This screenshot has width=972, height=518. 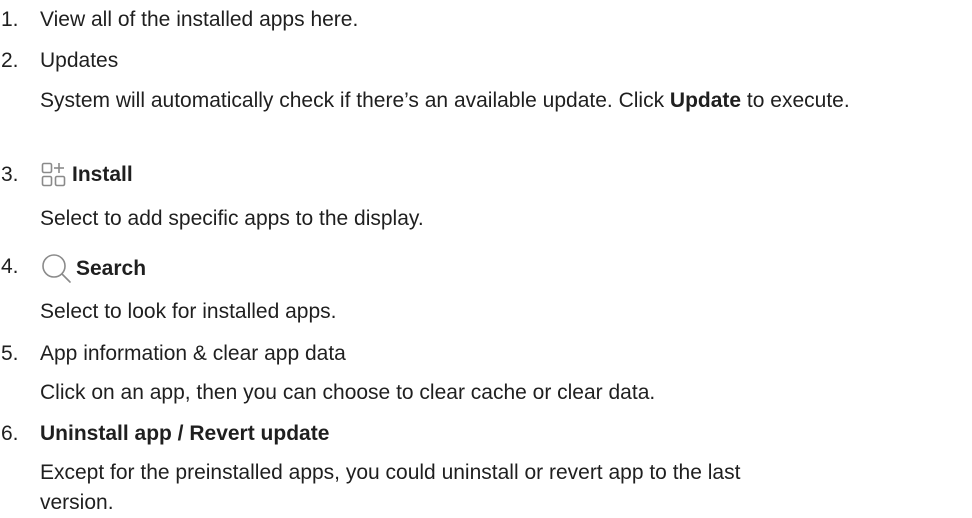 I want to click on item-number: 4., so click(x=10, y=266).